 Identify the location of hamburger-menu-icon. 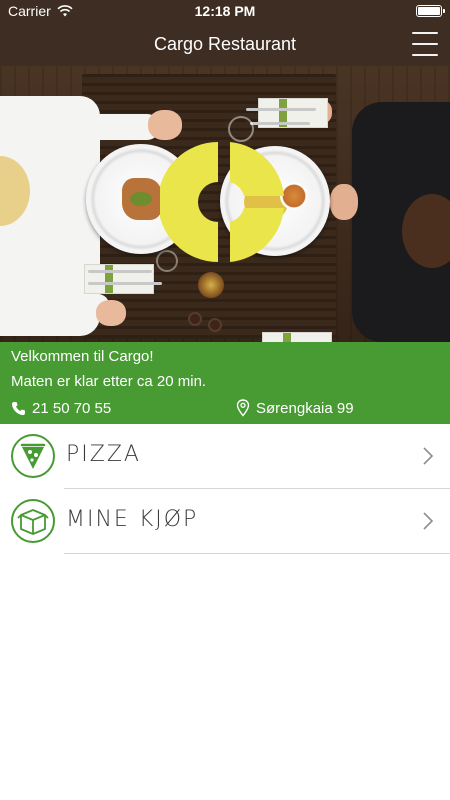
(425, 44).